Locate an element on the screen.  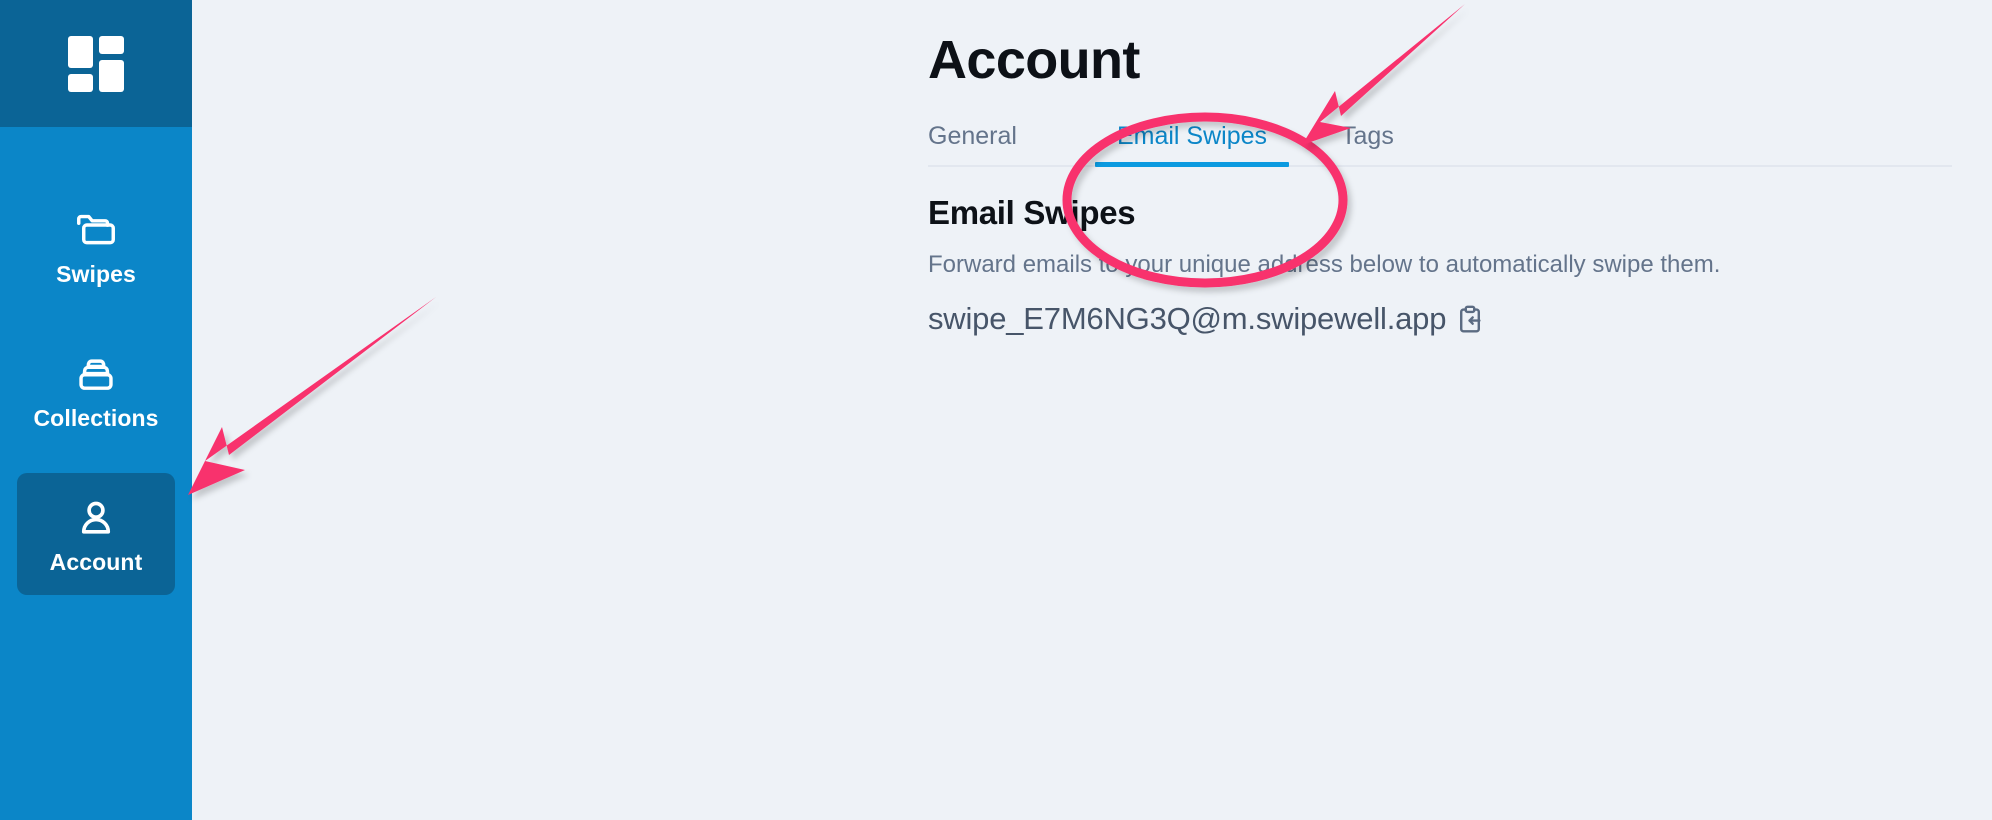
clipboard-paste-icon is located at coordinates (1470, 320).